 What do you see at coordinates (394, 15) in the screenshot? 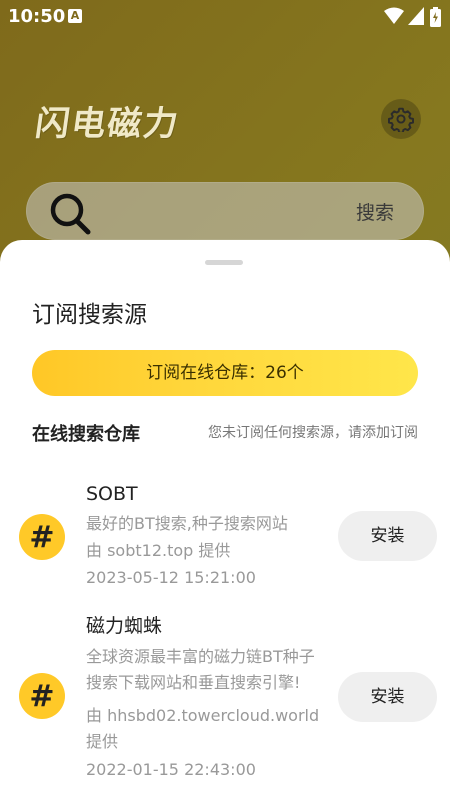
I see `wifi-icon` at bounding box center [394, 15].